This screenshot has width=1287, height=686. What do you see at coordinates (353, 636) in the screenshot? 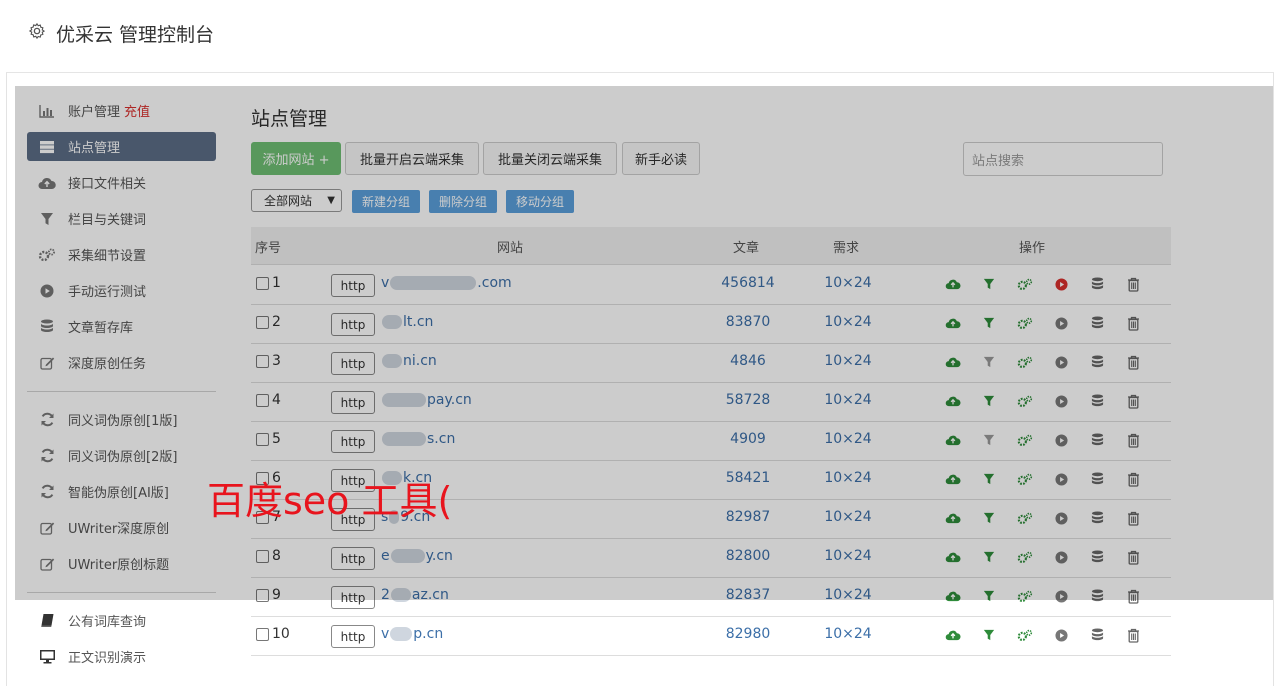
I see `protocol-badge: http` at bounding box center [353, 636].